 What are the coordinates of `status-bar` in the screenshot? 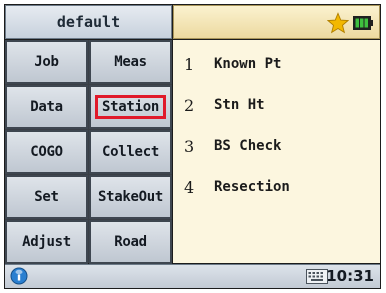 It's located at (276, 22).